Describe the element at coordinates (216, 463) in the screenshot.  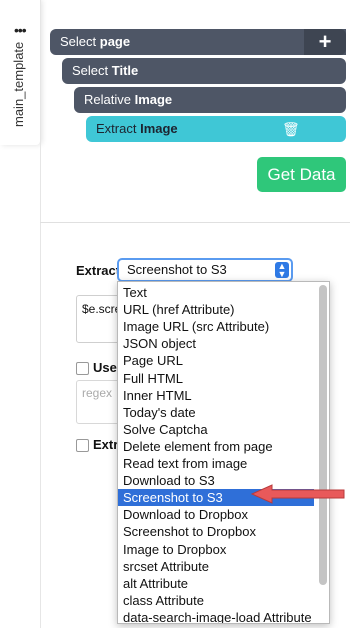
I see `dropdown-option: Read text from image` at that location.